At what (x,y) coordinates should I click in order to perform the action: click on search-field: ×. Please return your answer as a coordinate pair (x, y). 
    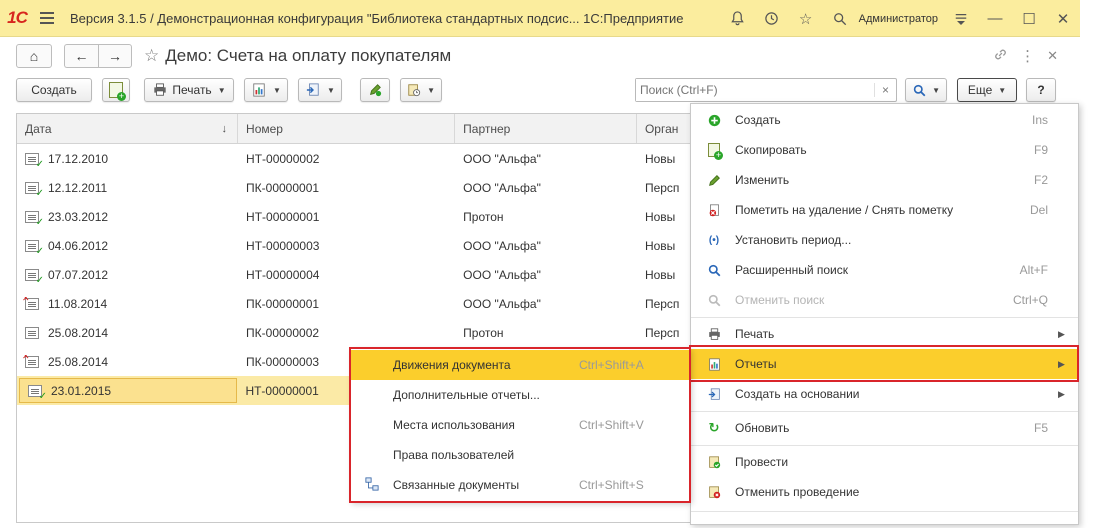
    Looking at the image, I should click on (766, 90).